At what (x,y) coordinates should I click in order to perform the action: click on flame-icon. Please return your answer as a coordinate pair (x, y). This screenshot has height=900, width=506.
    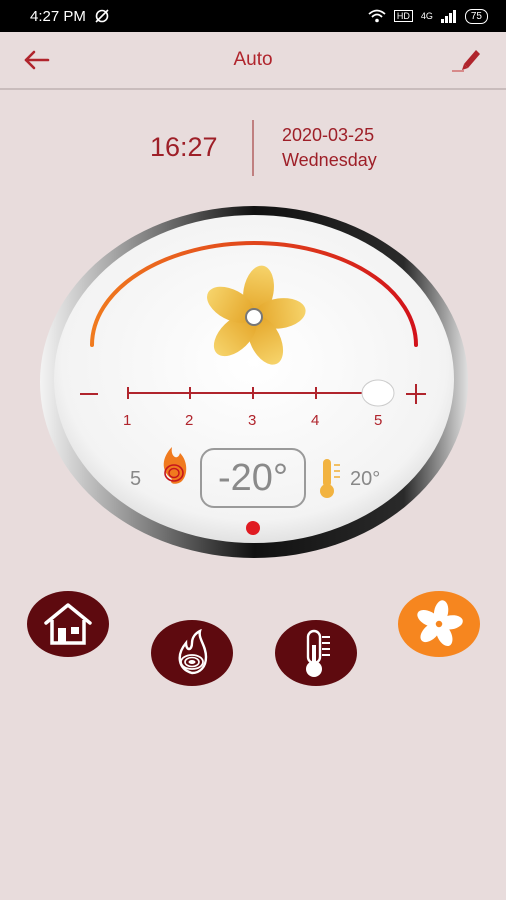
    Looking at the image, I should click on (193, 652).